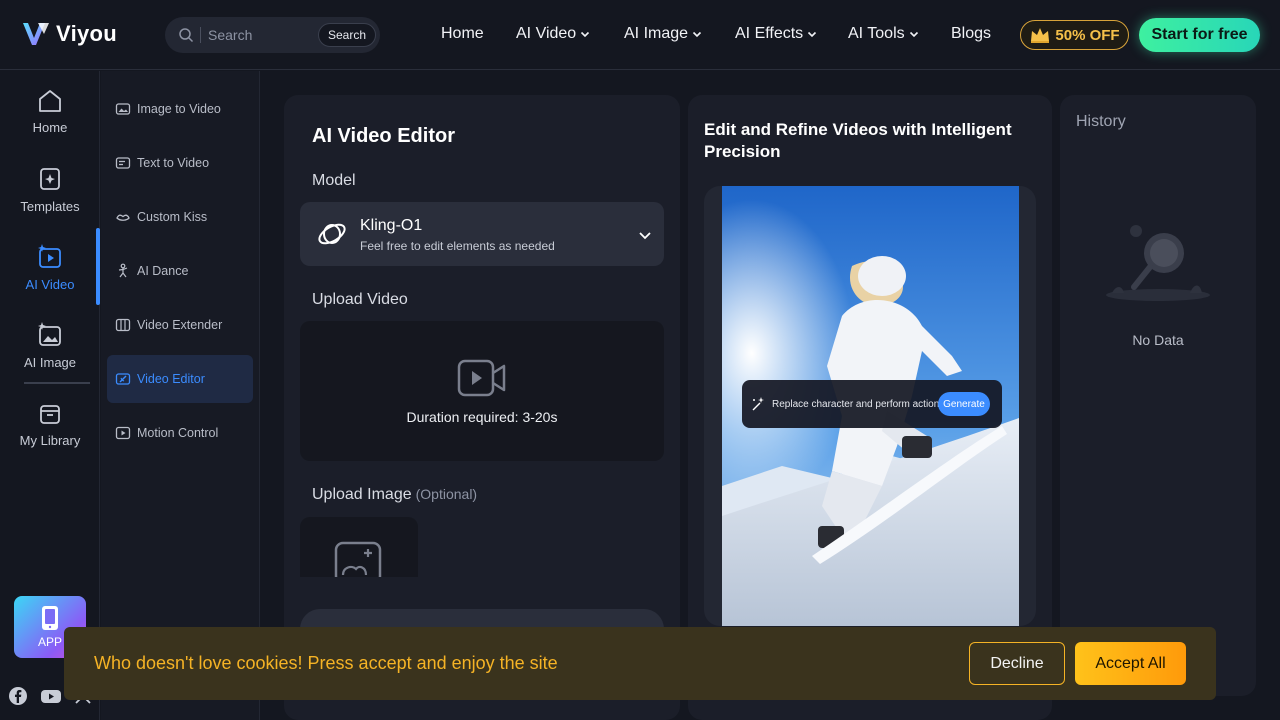 The height and width of the screenshot is (720, 1280). What do you see at coordinates (49, 642) in the screenshot?
I see `app-label: APP` at bounding box center [49, 642].